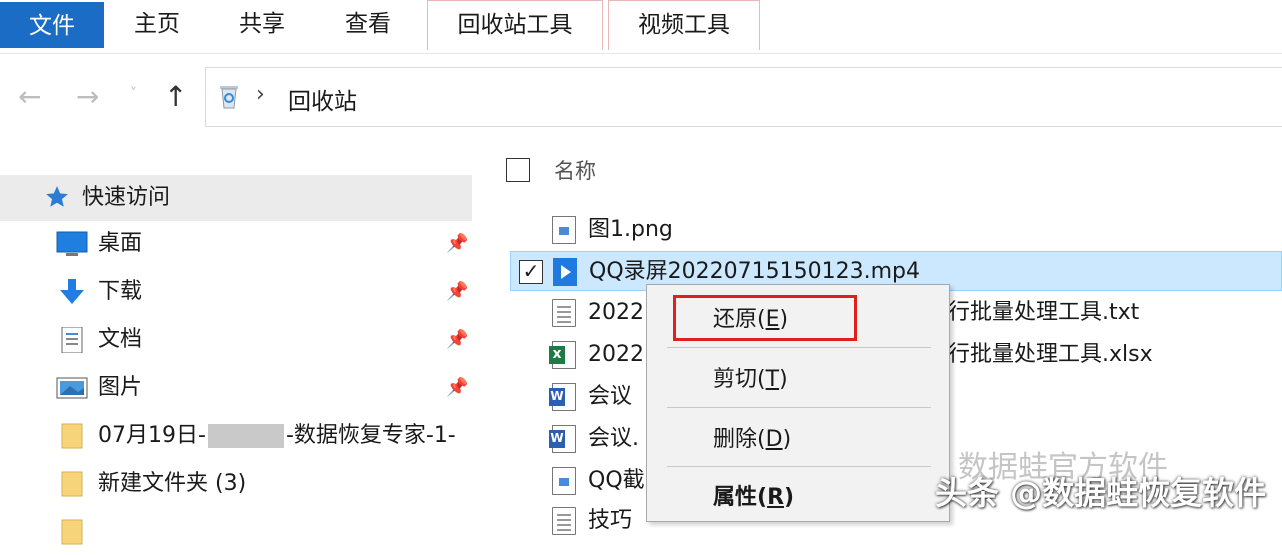 The width and height of the screenshot is (1282, 555). What do you see at coordinates (120, 387) in the screenshot?
I see `nav-item-label: 图片` at bounding box center [120, 387].